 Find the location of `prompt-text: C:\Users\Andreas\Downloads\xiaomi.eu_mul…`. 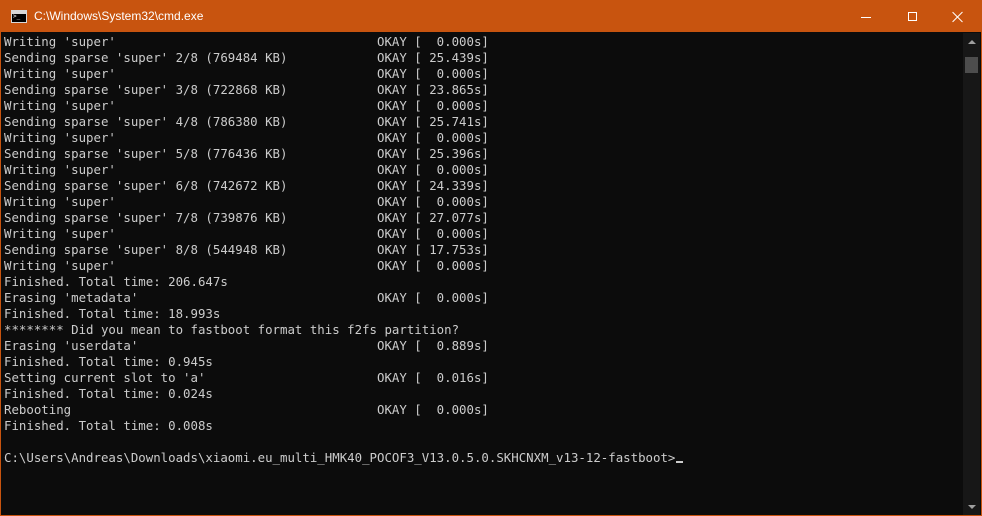

prompt-text: C:\Users\Andreas\Downloads\xiaomi.eu_mul… is located at coordinates (340, 457).